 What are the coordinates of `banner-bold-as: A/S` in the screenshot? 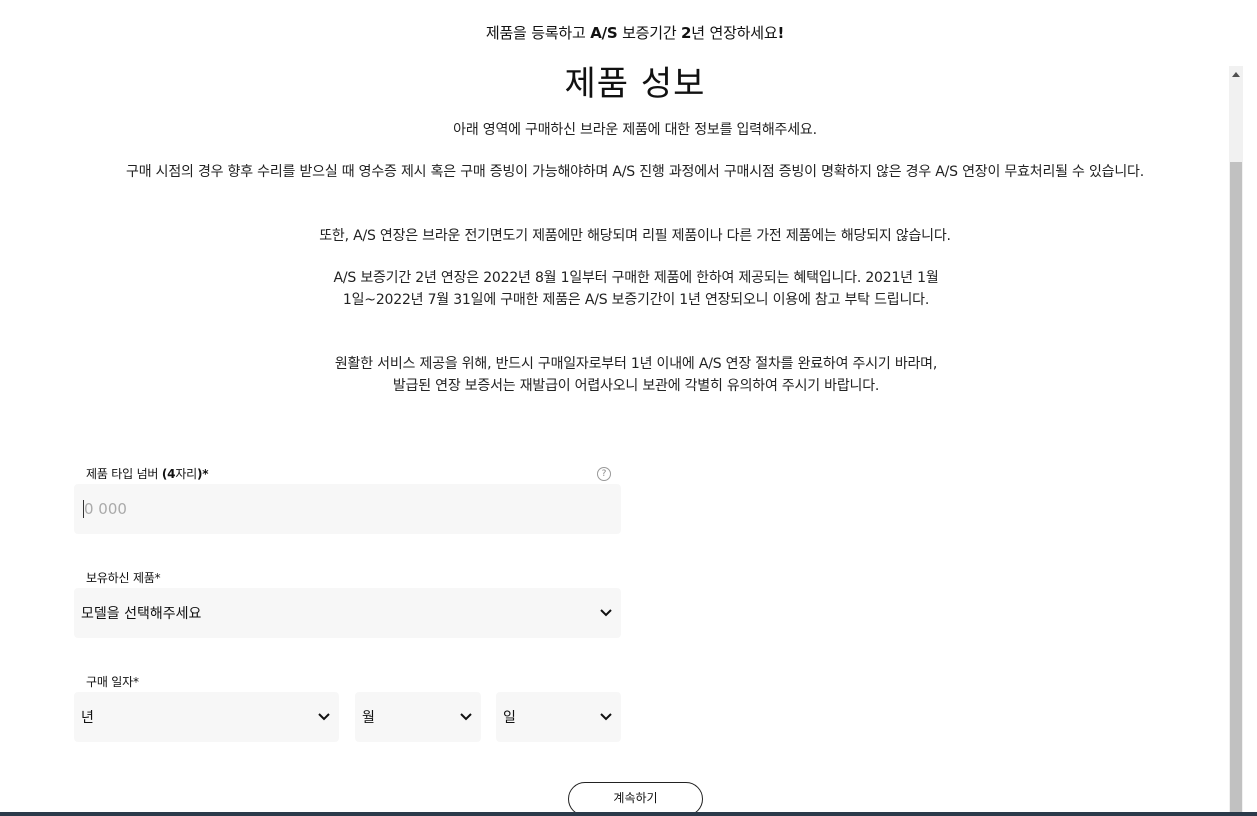 It's located at (604, 33).